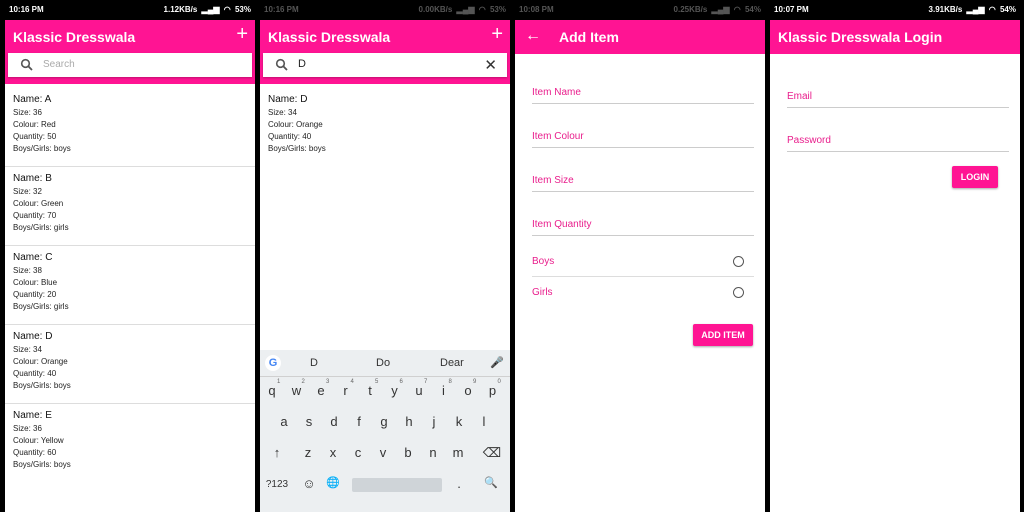 The width and height of the screenshot is (1024, 512). I want to click on field-label: Item Size, so click(553, 180).